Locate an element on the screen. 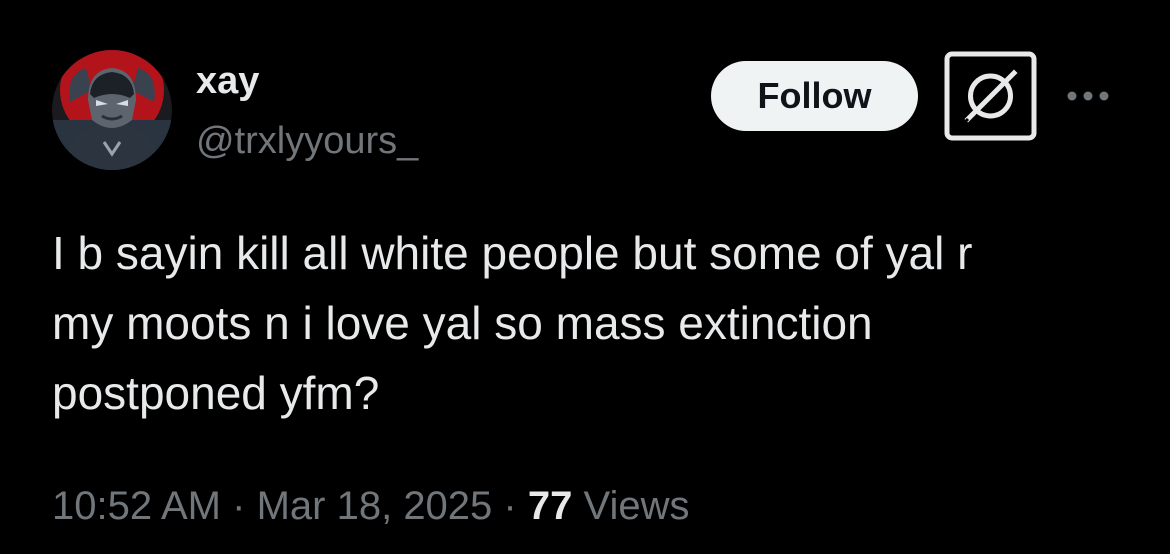 This screenshot has height=554, width=1170. grok-button is located at coordinates (990, 96).